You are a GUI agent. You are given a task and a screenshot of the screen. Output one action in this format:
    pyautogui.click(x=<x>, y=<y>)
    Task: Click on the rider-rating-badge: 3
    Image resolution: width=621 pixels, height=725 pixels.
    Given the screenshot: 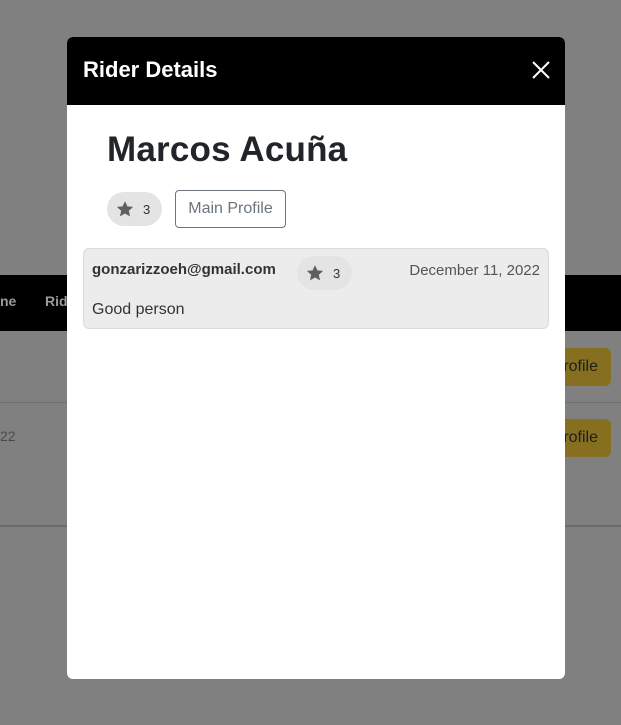 What is the action you would take?
    pyautogui.click(x=135, y=209)
    